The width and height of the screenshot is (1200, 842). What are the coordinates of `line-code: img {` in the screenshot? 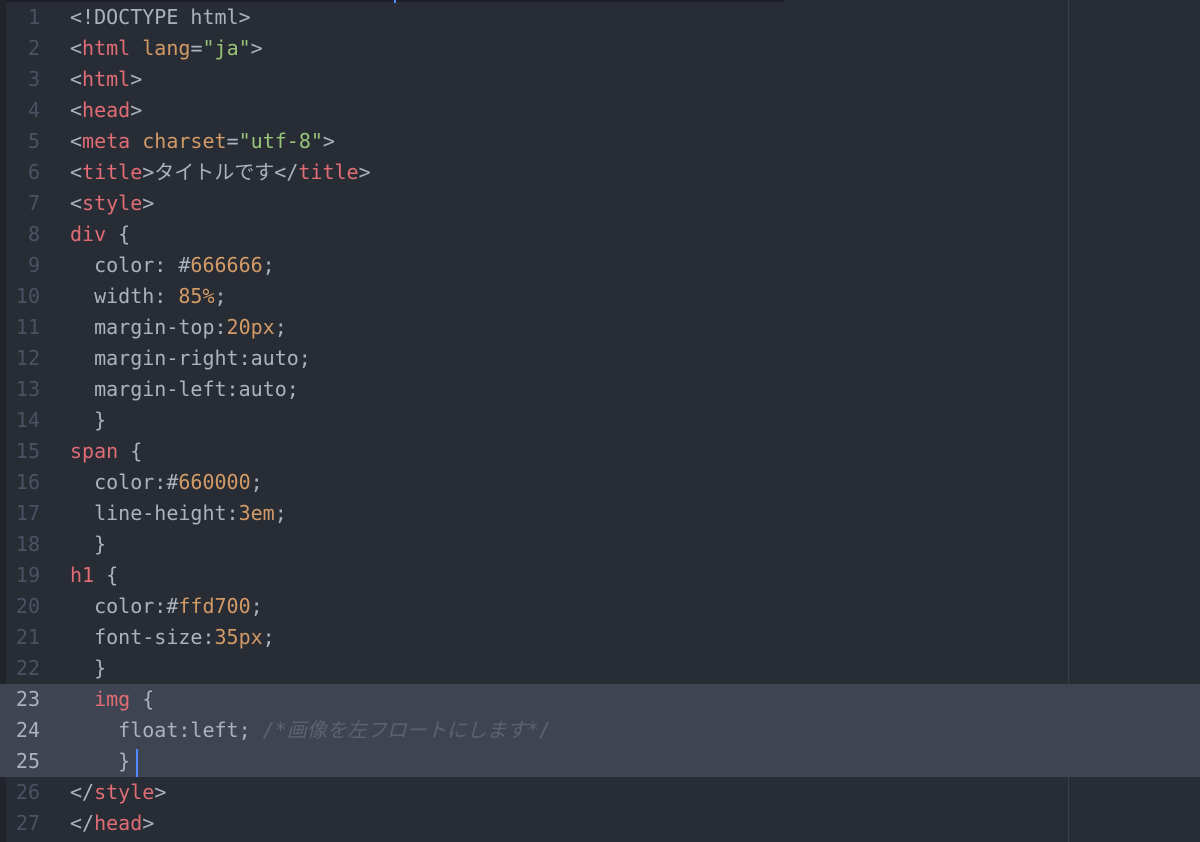 It's located at (112, 699).